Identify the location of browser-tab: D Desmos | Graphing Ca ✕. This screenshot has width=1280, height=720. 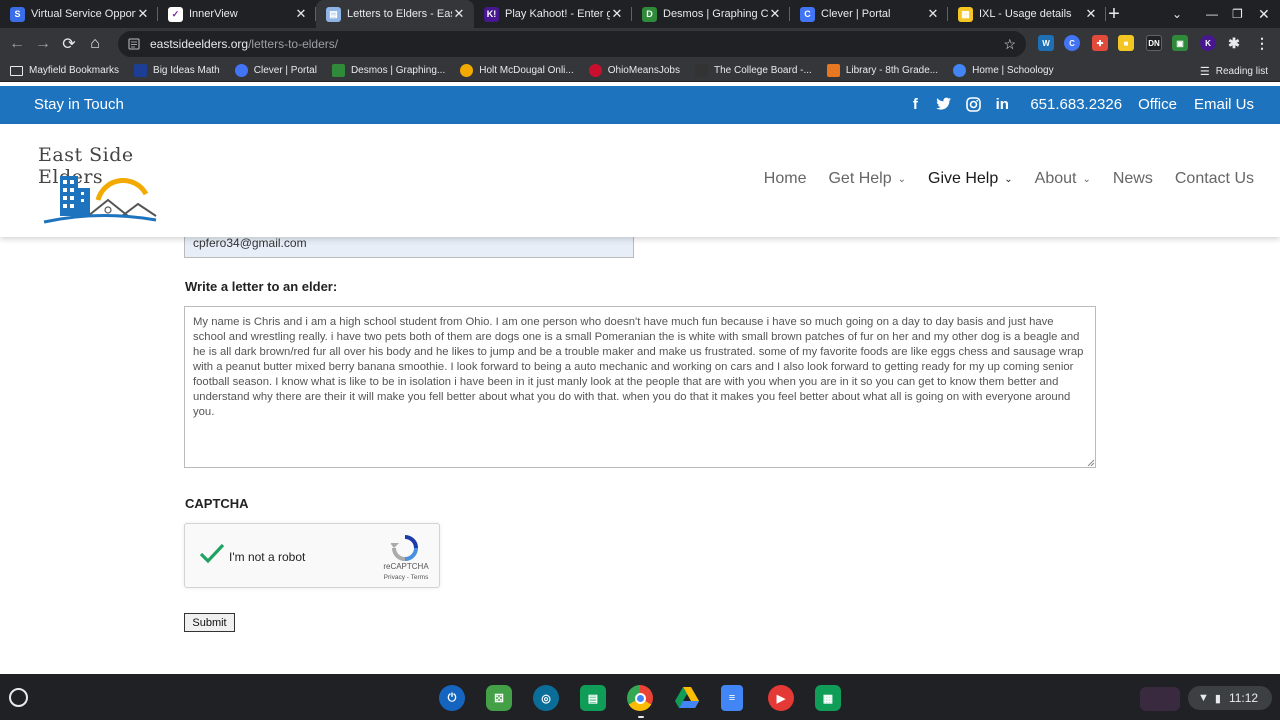
(711, 14).